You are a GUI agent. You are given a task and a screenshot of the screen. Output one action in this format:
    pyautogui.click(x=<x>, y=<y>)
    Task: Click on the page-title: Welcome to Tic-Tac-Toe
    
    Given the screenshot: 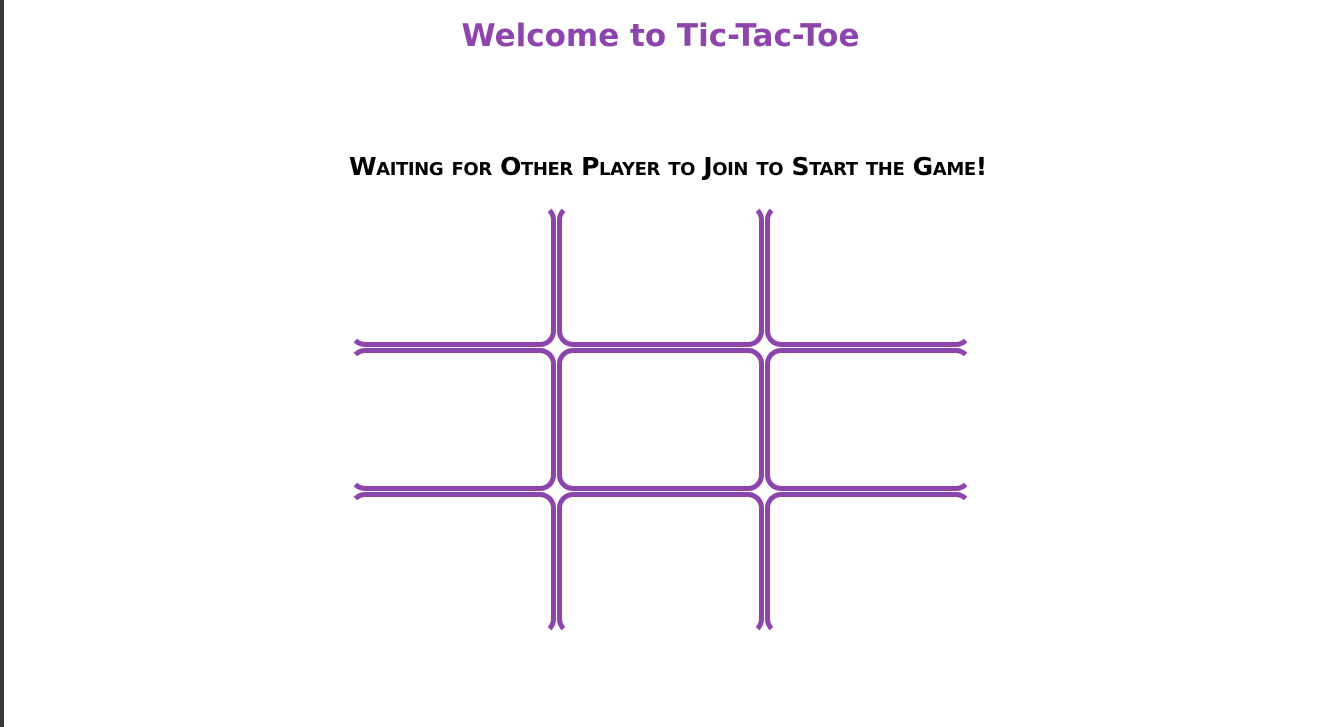 What is the action you would take?
    pyautogui.click(x=660, y=36)
    